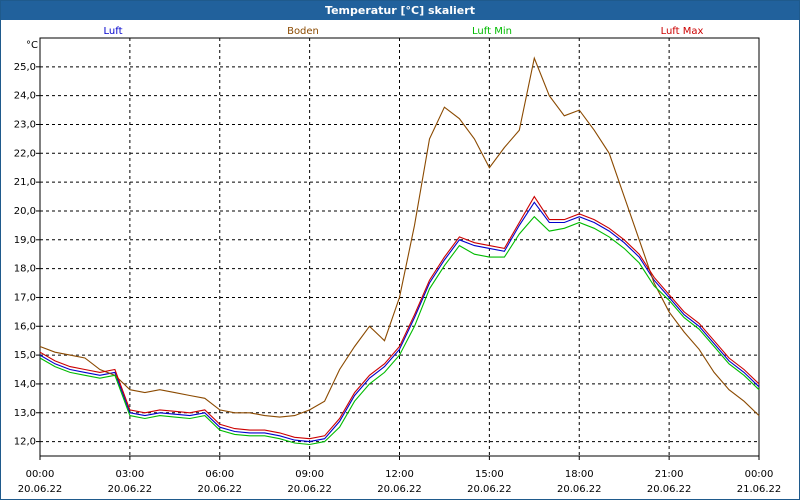 The image size is (800, 500). Describe the element at coordinates (25, 326) in the screenshot. I see `y-tick-label: 16,0` at that location.